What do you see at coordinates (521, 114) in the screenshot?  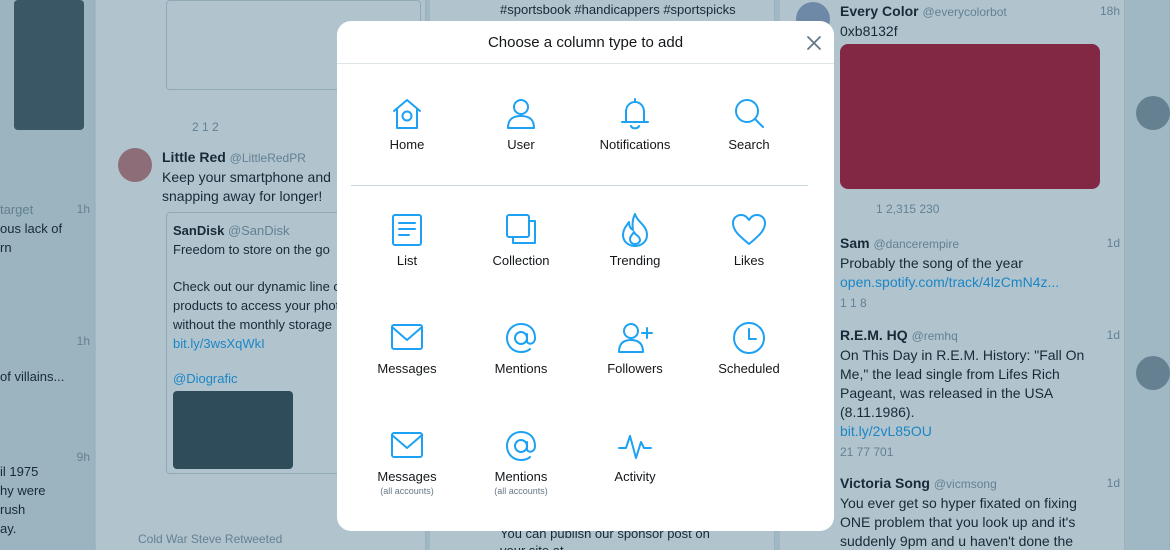 I see `user-icon` at bounding box center [521, 114].